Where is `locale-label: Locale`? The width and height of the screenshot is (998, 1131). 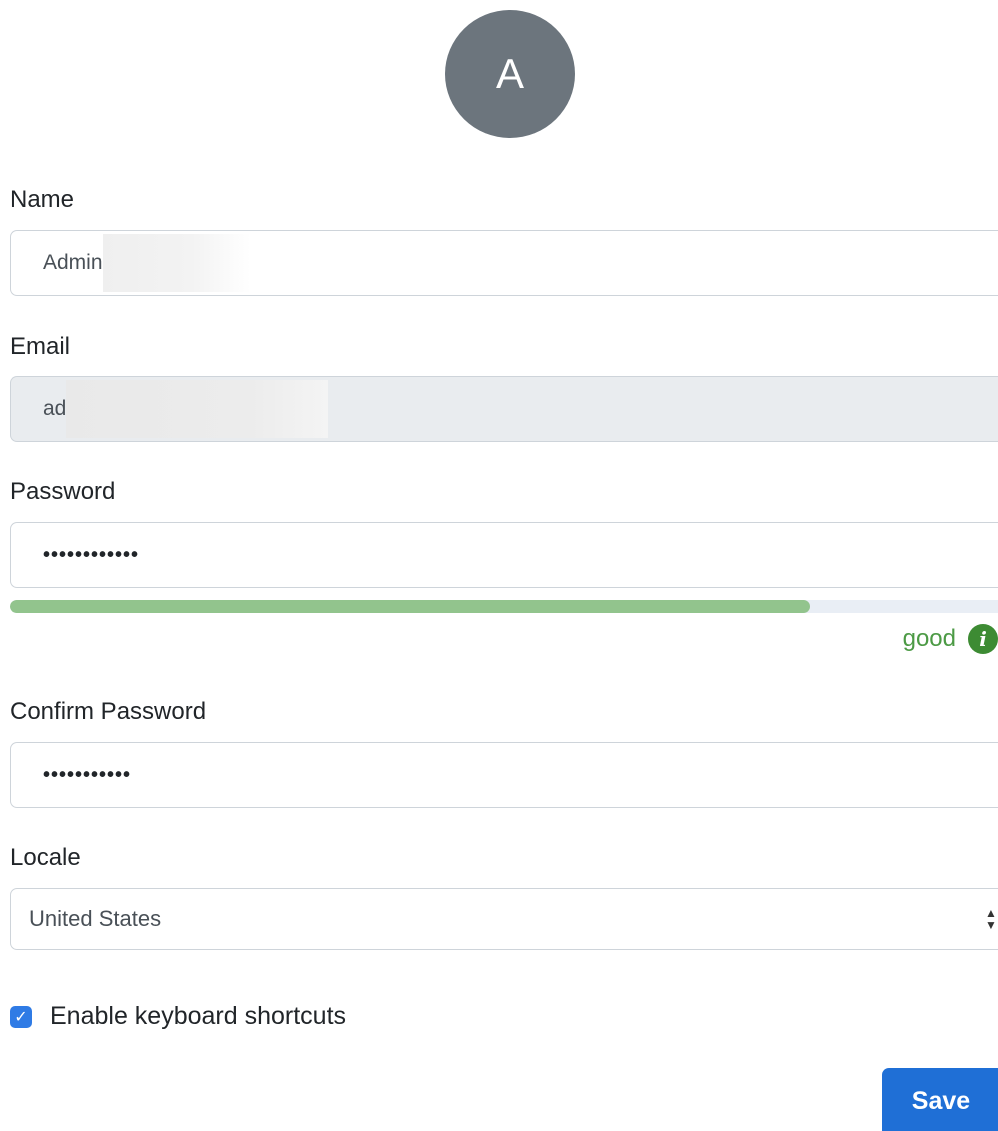
locale-label: Locale is located at coordinates (45, 857).